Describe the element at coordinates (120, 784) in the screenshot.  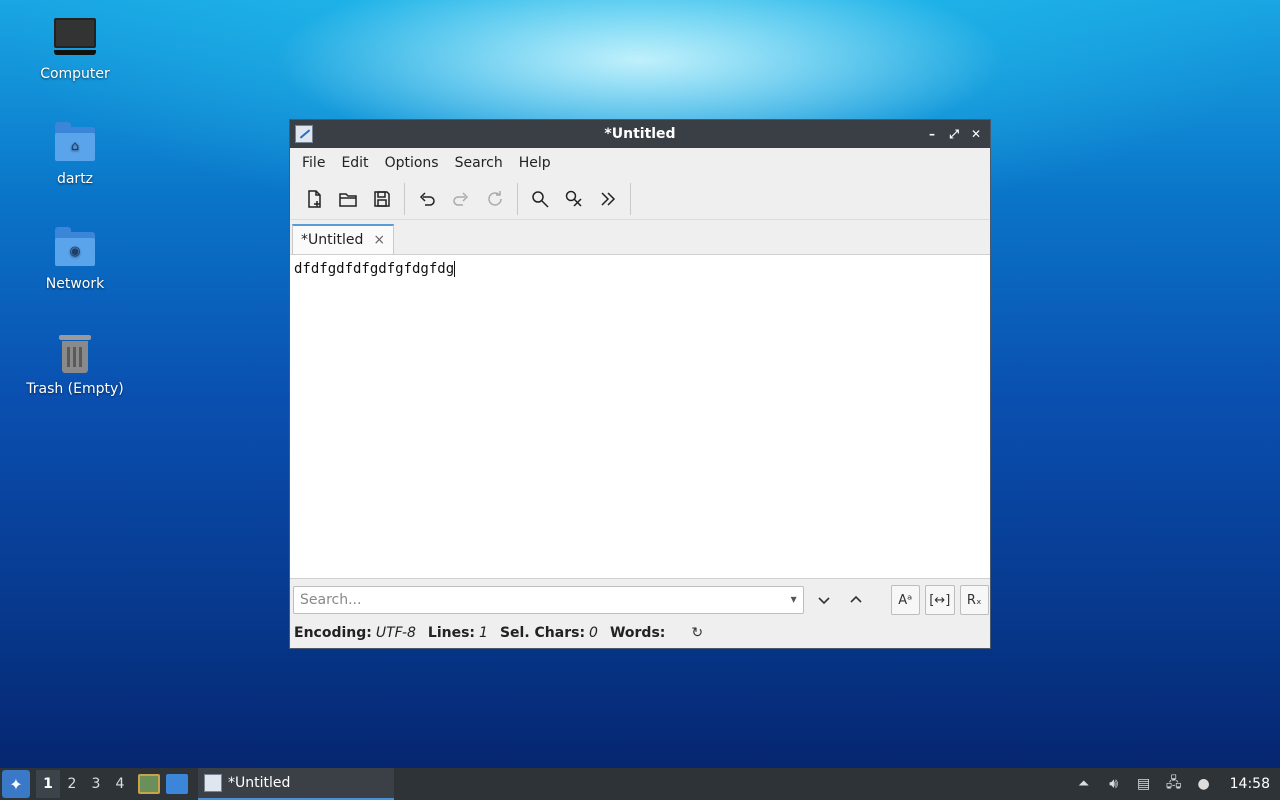
I see `workspace-4: 4` at that location.